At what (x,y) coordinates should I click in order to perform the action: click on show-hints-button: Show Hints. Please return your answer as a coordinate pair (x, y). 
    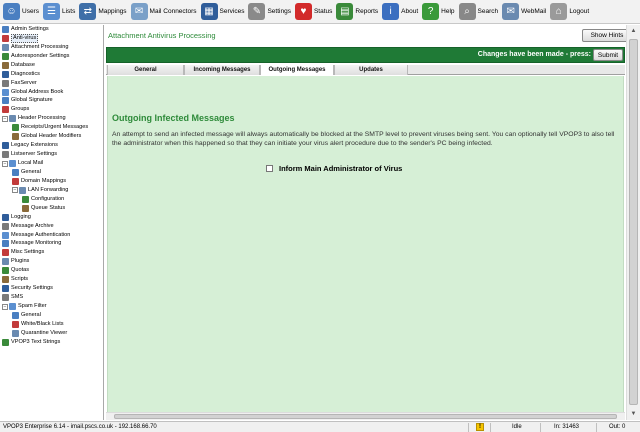
    Looking at the image, I should click on (607, 35).